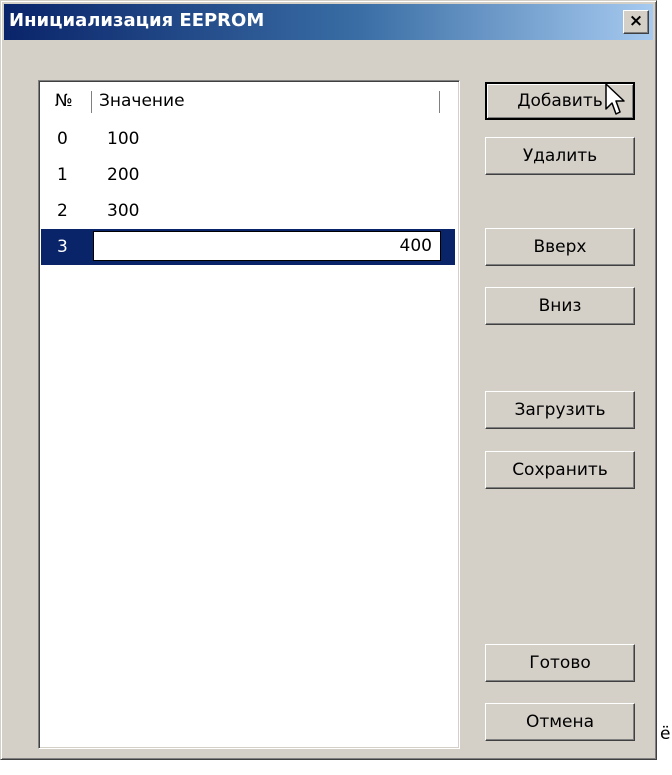 The height and width of the screenshot is (775, 672). I want to click on value-edit-field: 400, so click(267, 246).